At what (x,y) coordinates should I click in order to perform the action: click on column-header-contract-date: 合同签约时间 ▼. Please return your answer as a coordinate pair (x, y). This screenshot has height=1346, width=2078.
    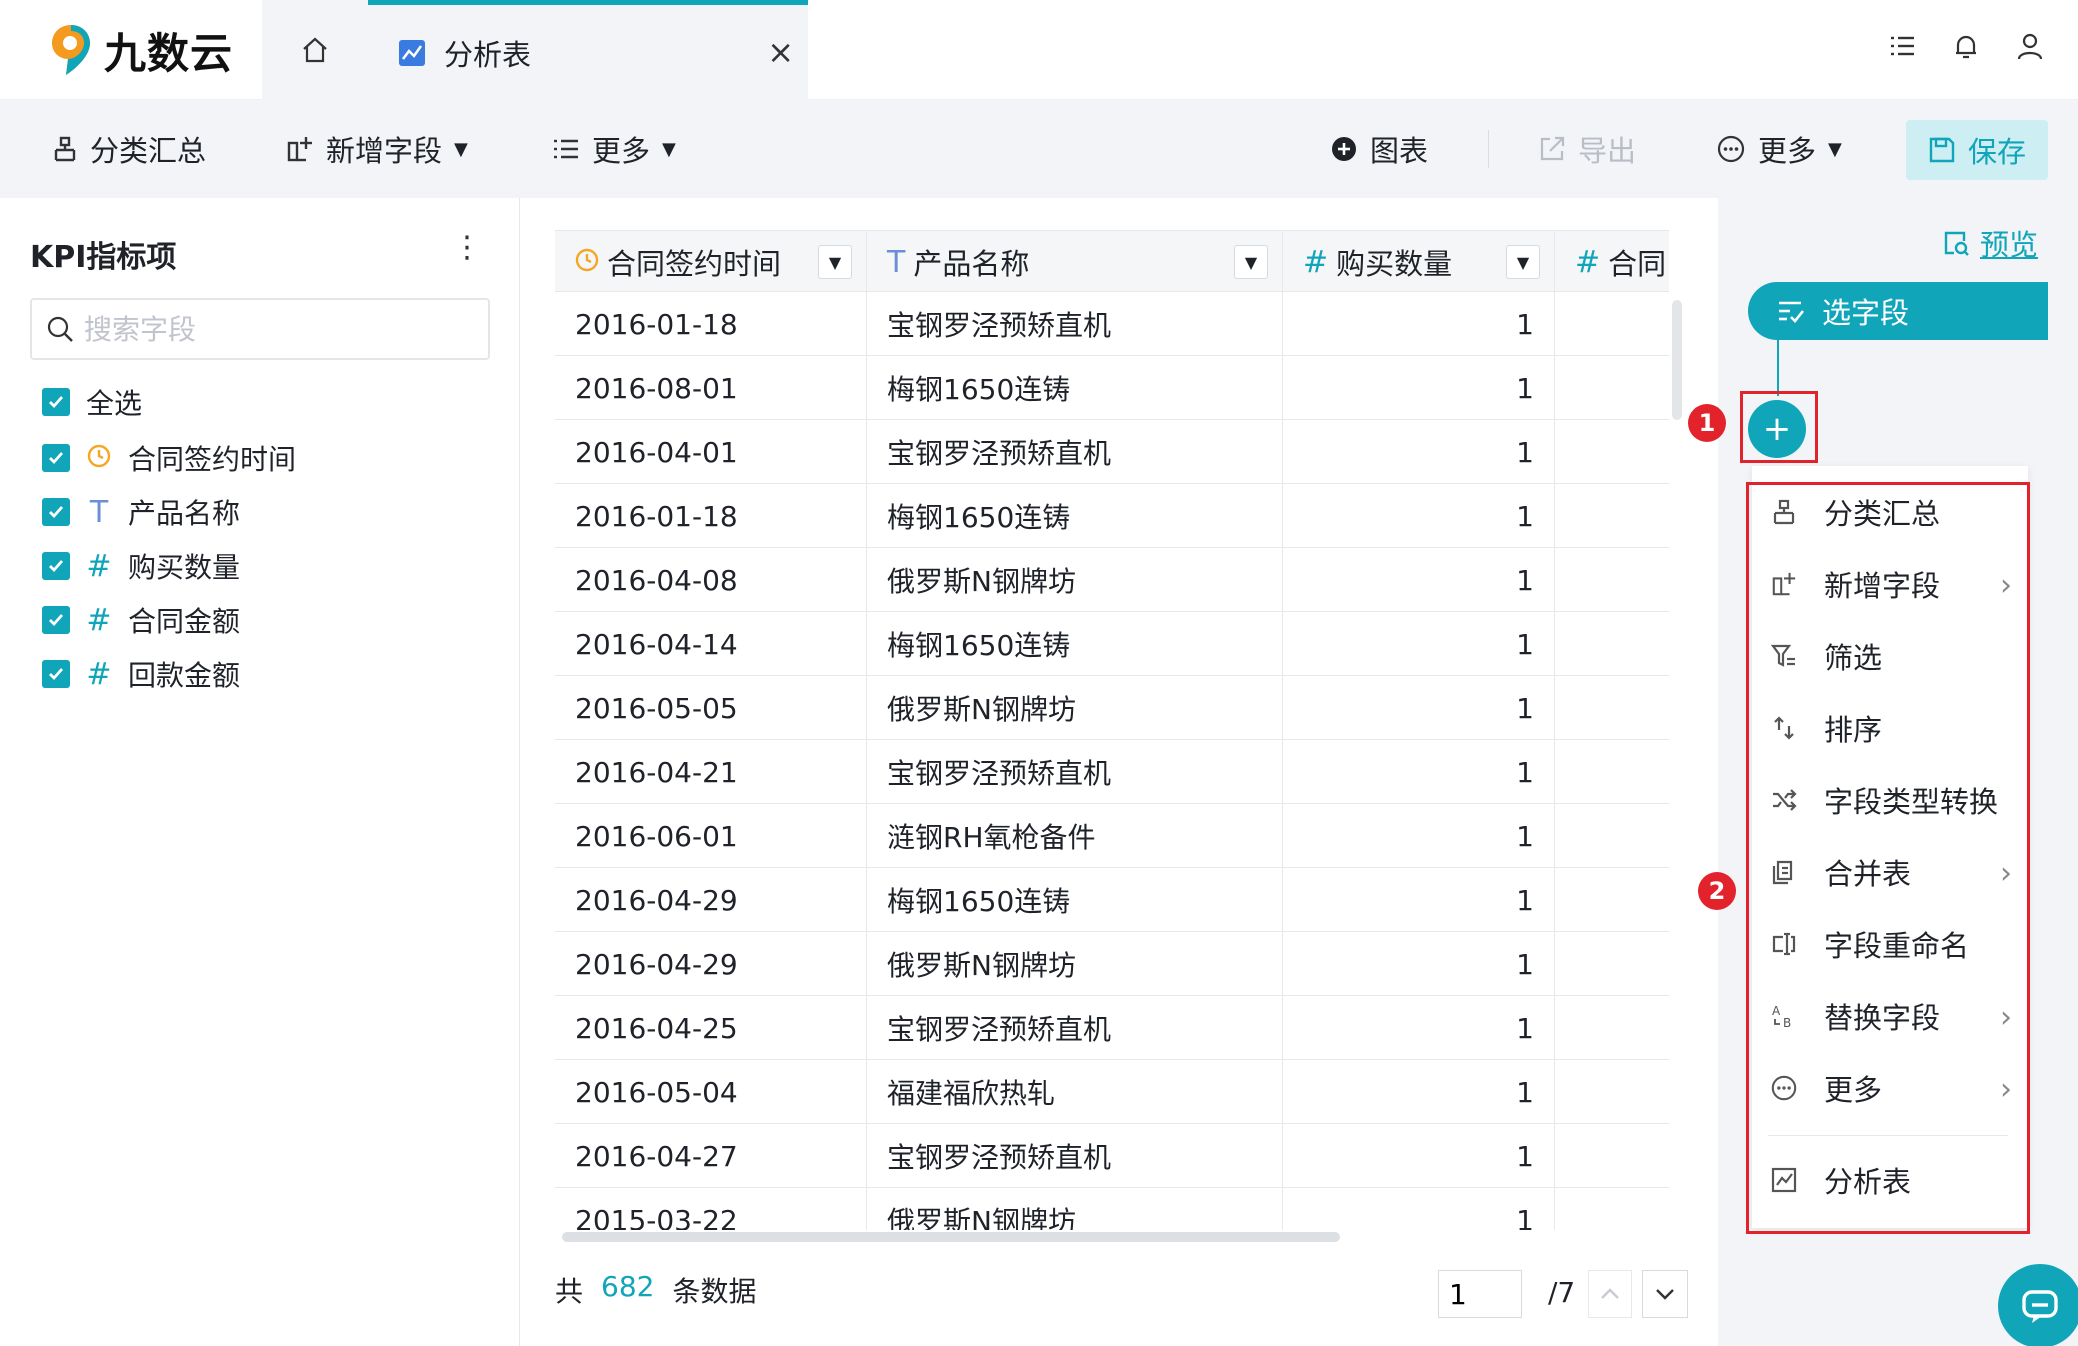
    Looking at the image, I should click on (711, 262).